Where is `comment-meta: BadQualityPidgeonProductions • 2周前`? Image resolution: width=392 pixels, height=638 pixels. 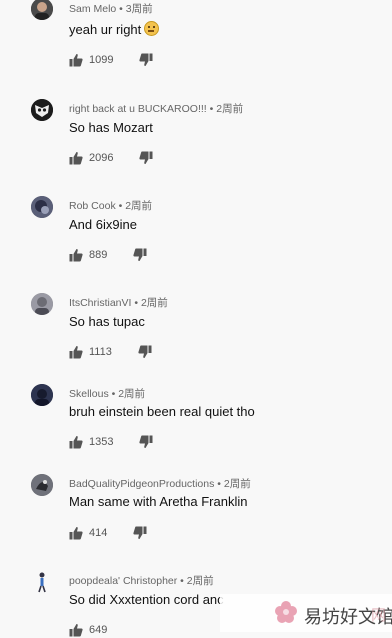
comment-meta: BadQualityPidgeonProductions • 2周前 is located at coordinates (160, 484).